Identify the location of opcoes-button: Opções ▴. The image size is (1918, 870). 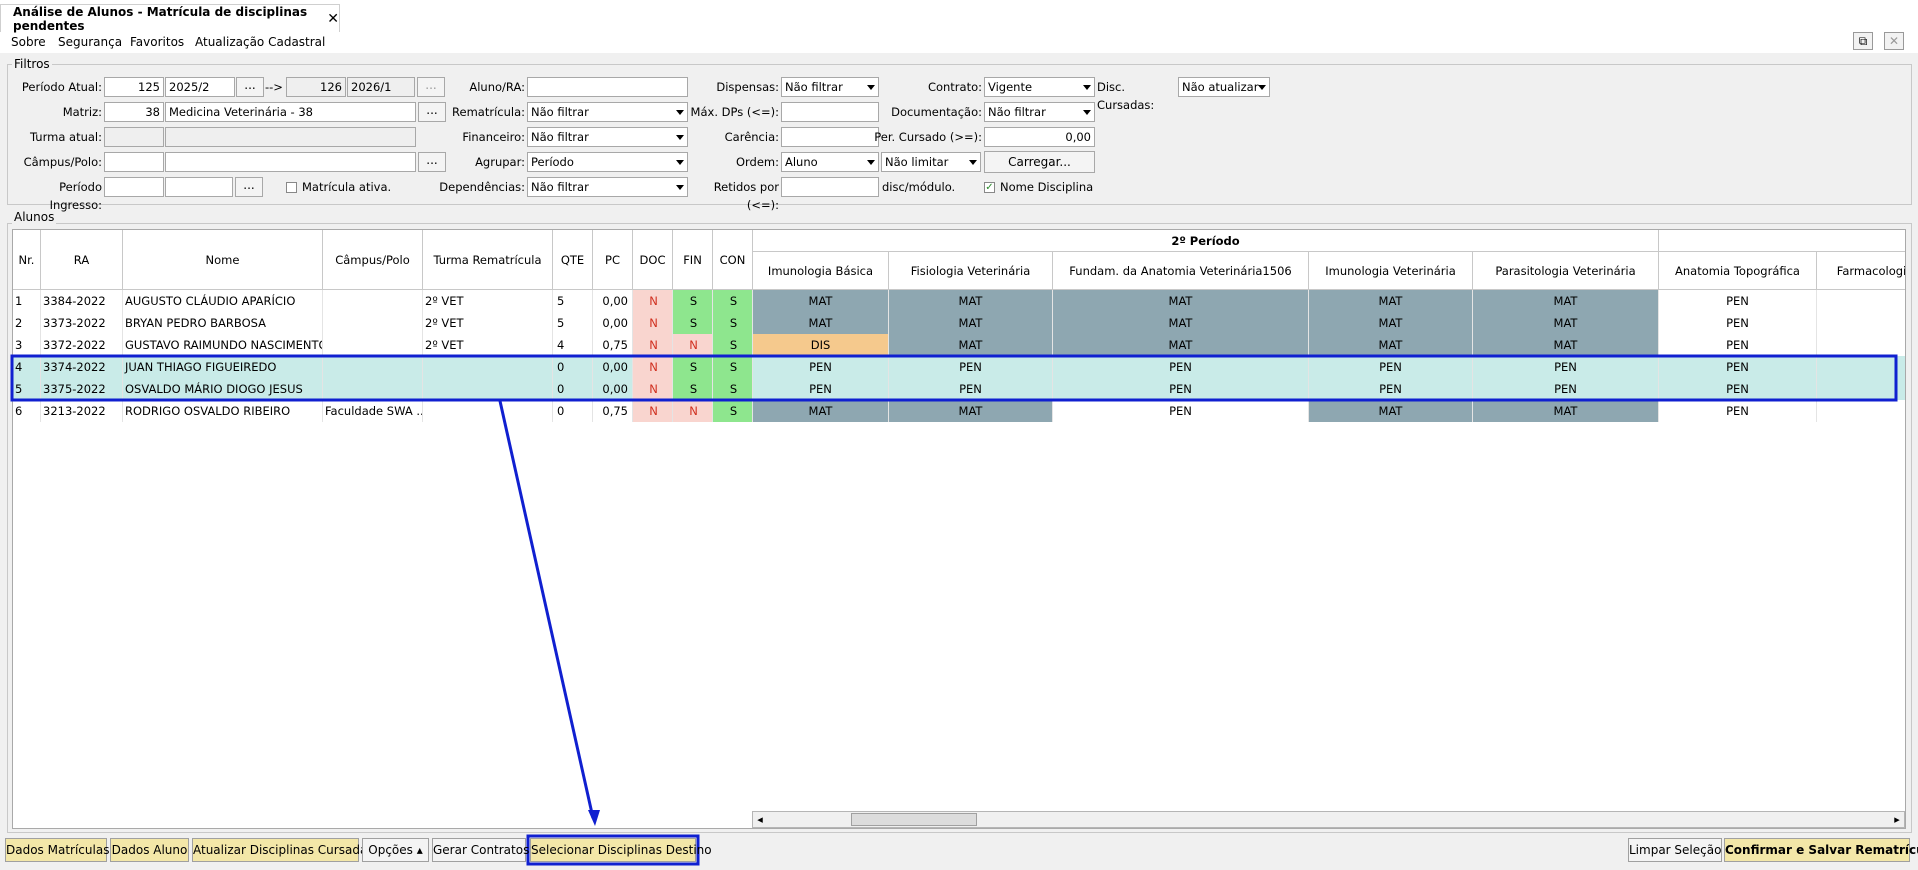
(395, 850).